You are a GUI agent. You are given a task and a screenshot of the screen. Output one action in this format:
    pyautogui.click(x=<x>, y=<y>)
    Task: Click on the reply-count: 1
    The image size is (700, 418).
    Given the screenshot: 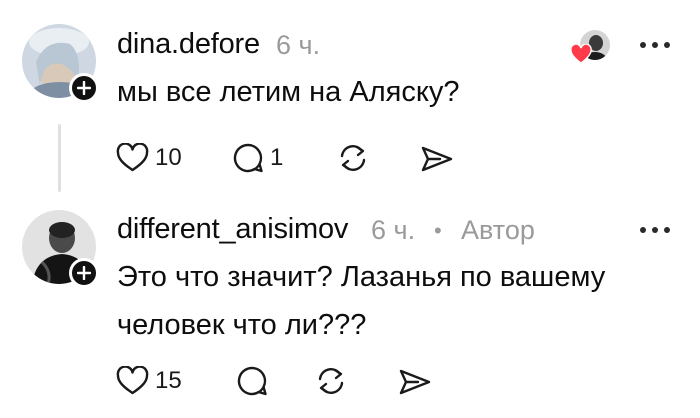 What is the action you would take?
    pyautogui.click(x=277, y=157)
    